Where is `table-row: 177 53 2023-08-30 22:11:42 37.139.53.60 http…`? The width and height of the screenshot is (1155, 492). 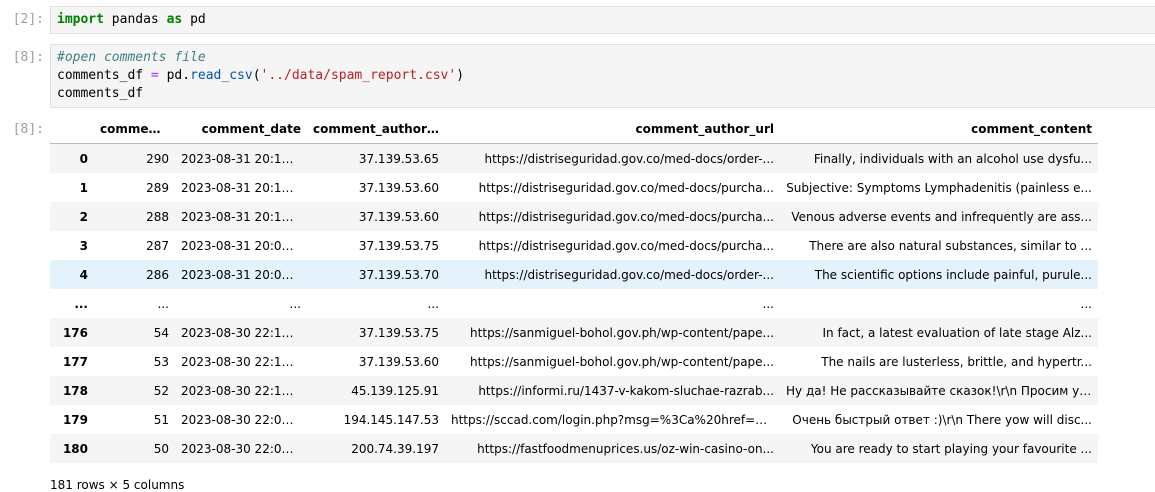
table-row: 177 53 2023-08-30 22:11:42 37.139.53.60 http… is located at coordinates (574, 361).